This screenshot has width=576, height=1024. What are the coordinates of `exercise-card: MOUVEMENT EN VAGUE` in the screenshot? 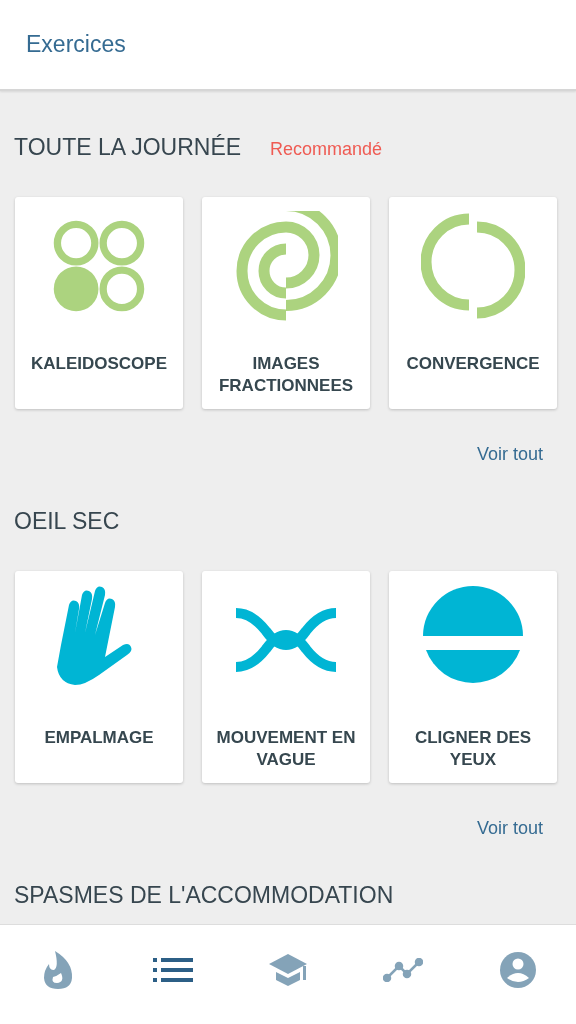 It's located at (286, 677).